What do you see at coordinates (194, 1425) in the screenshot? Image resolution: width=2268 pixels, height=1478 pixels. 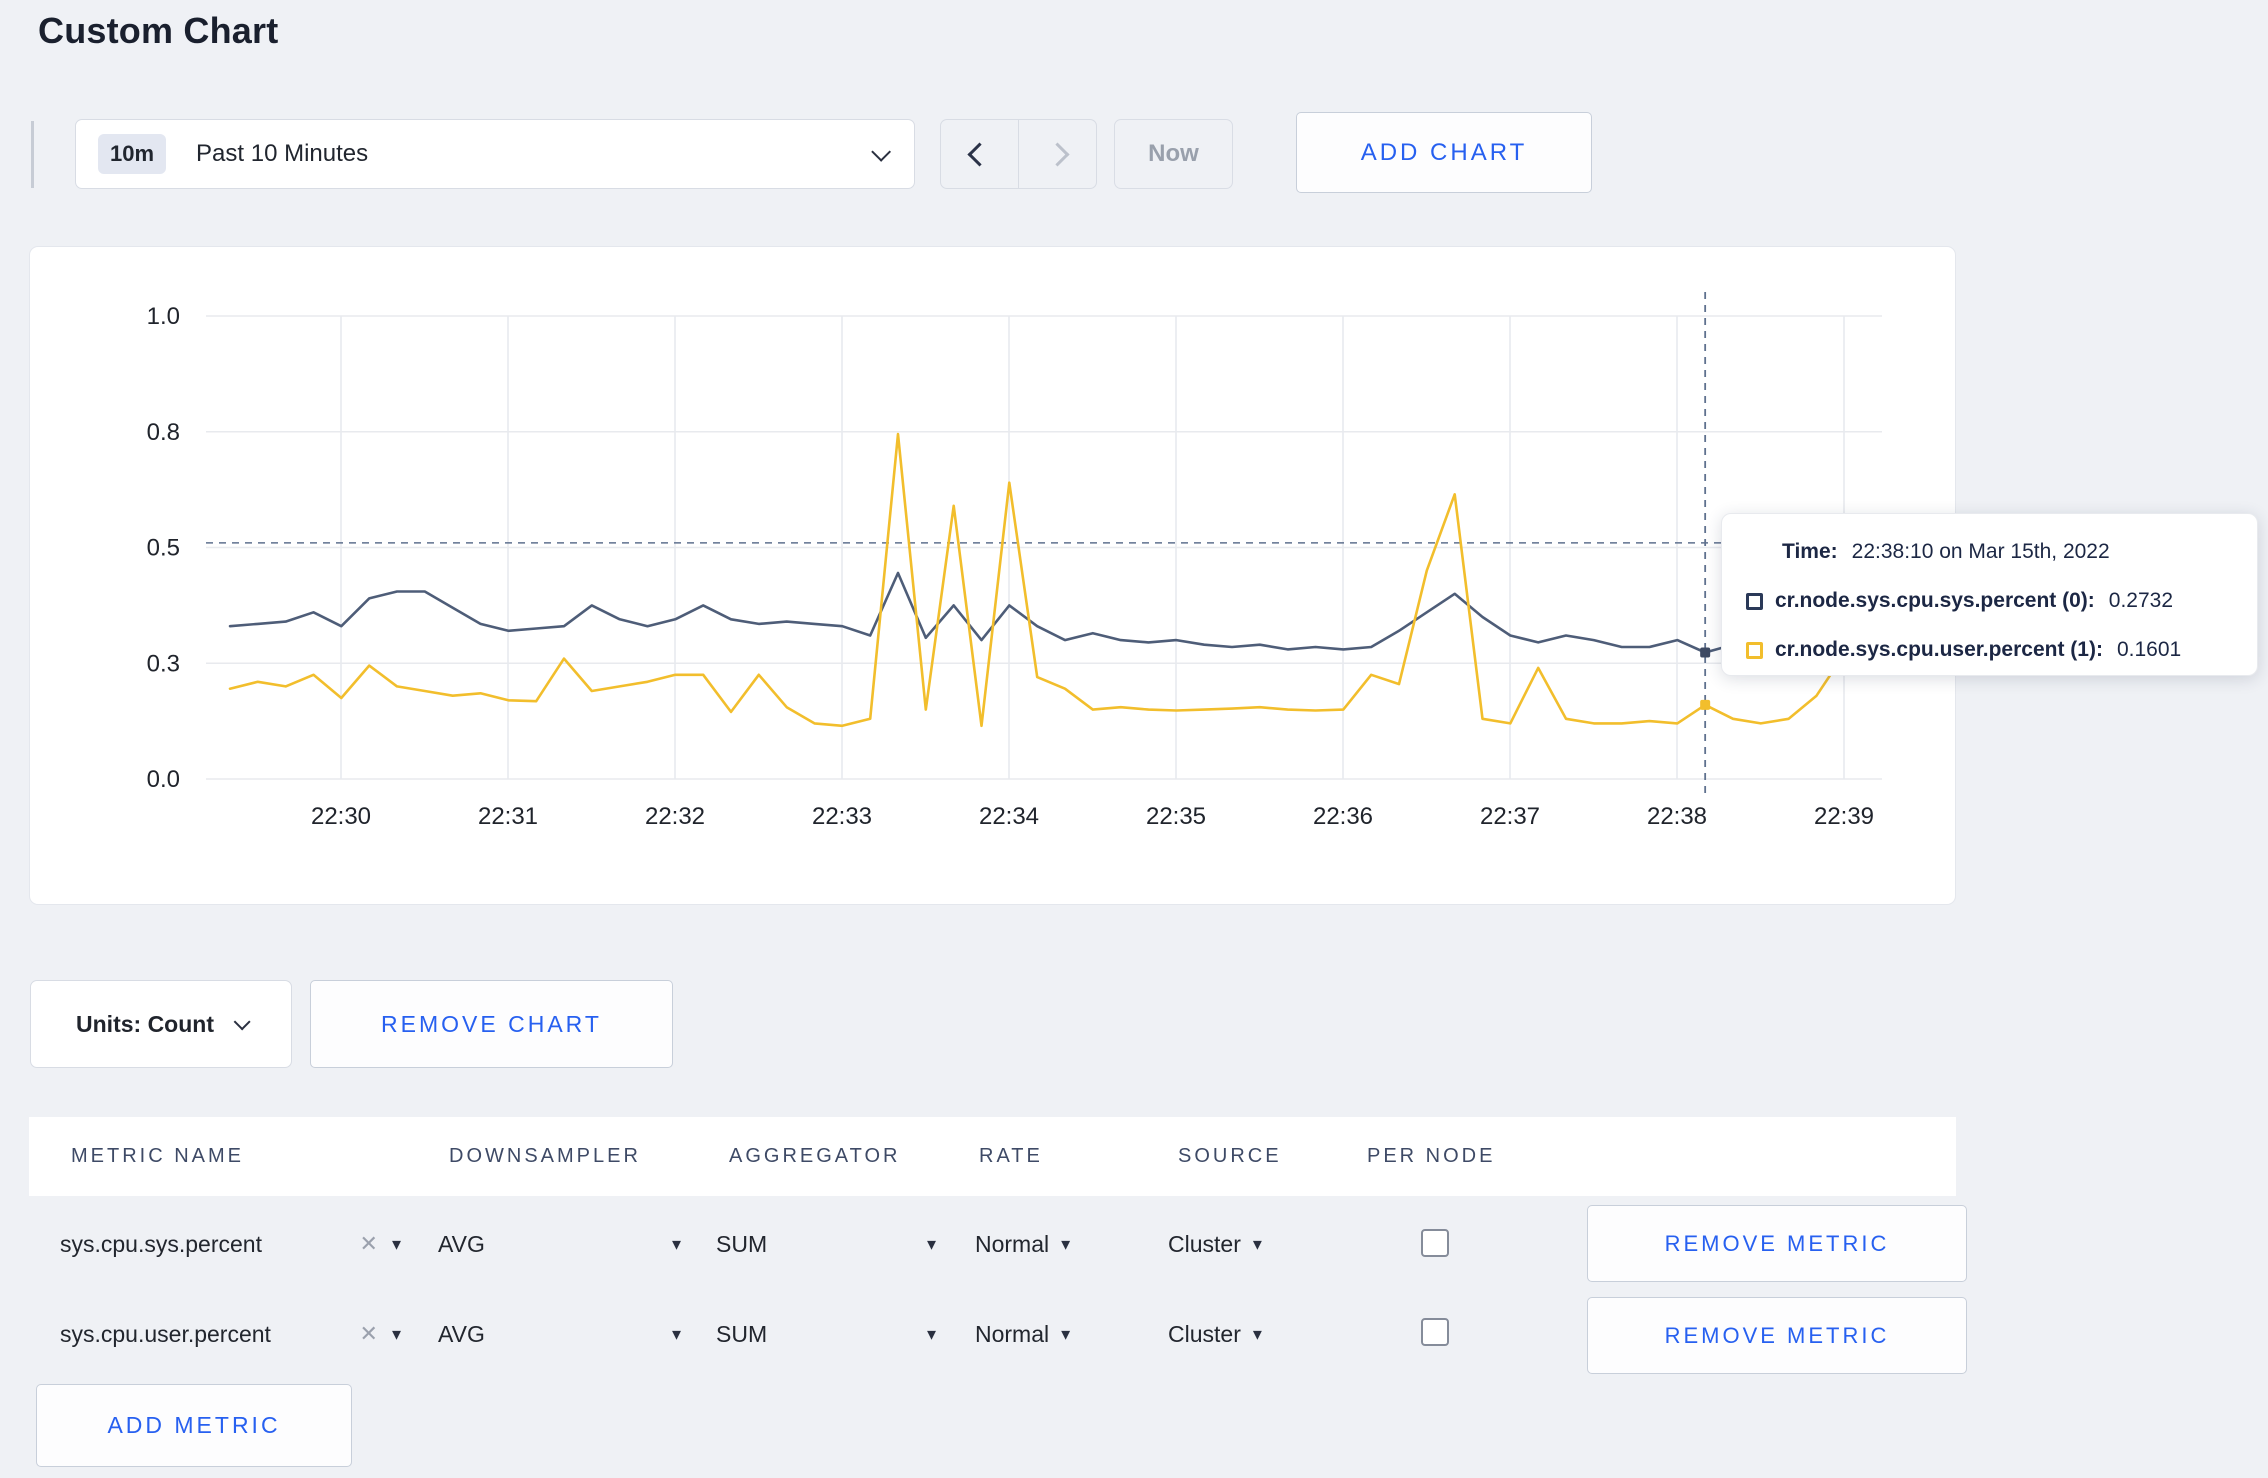 I see `add-metric-button: ADD METRIC` at bounding box center [194, 1425].